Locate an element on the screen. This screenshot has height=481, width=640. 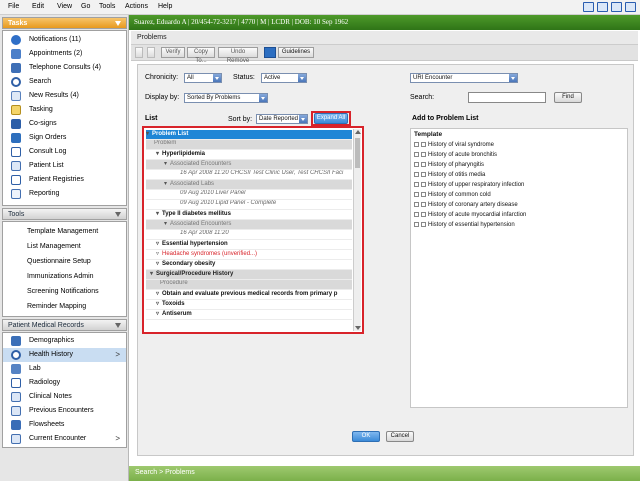
menu-help: Help is located at coordinates (165, 6).